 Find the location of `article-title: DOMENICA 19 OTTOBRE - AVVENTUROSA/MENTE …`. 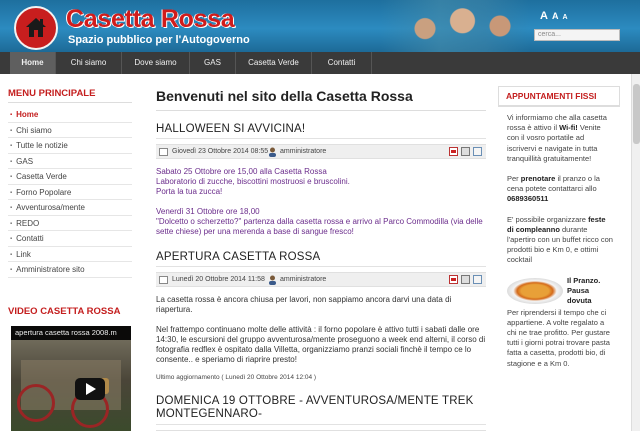

article-title: DOMENICA 19 OTTOBRE - AVVENTUROSA/MENTE … is located at coordinates (321, 410).